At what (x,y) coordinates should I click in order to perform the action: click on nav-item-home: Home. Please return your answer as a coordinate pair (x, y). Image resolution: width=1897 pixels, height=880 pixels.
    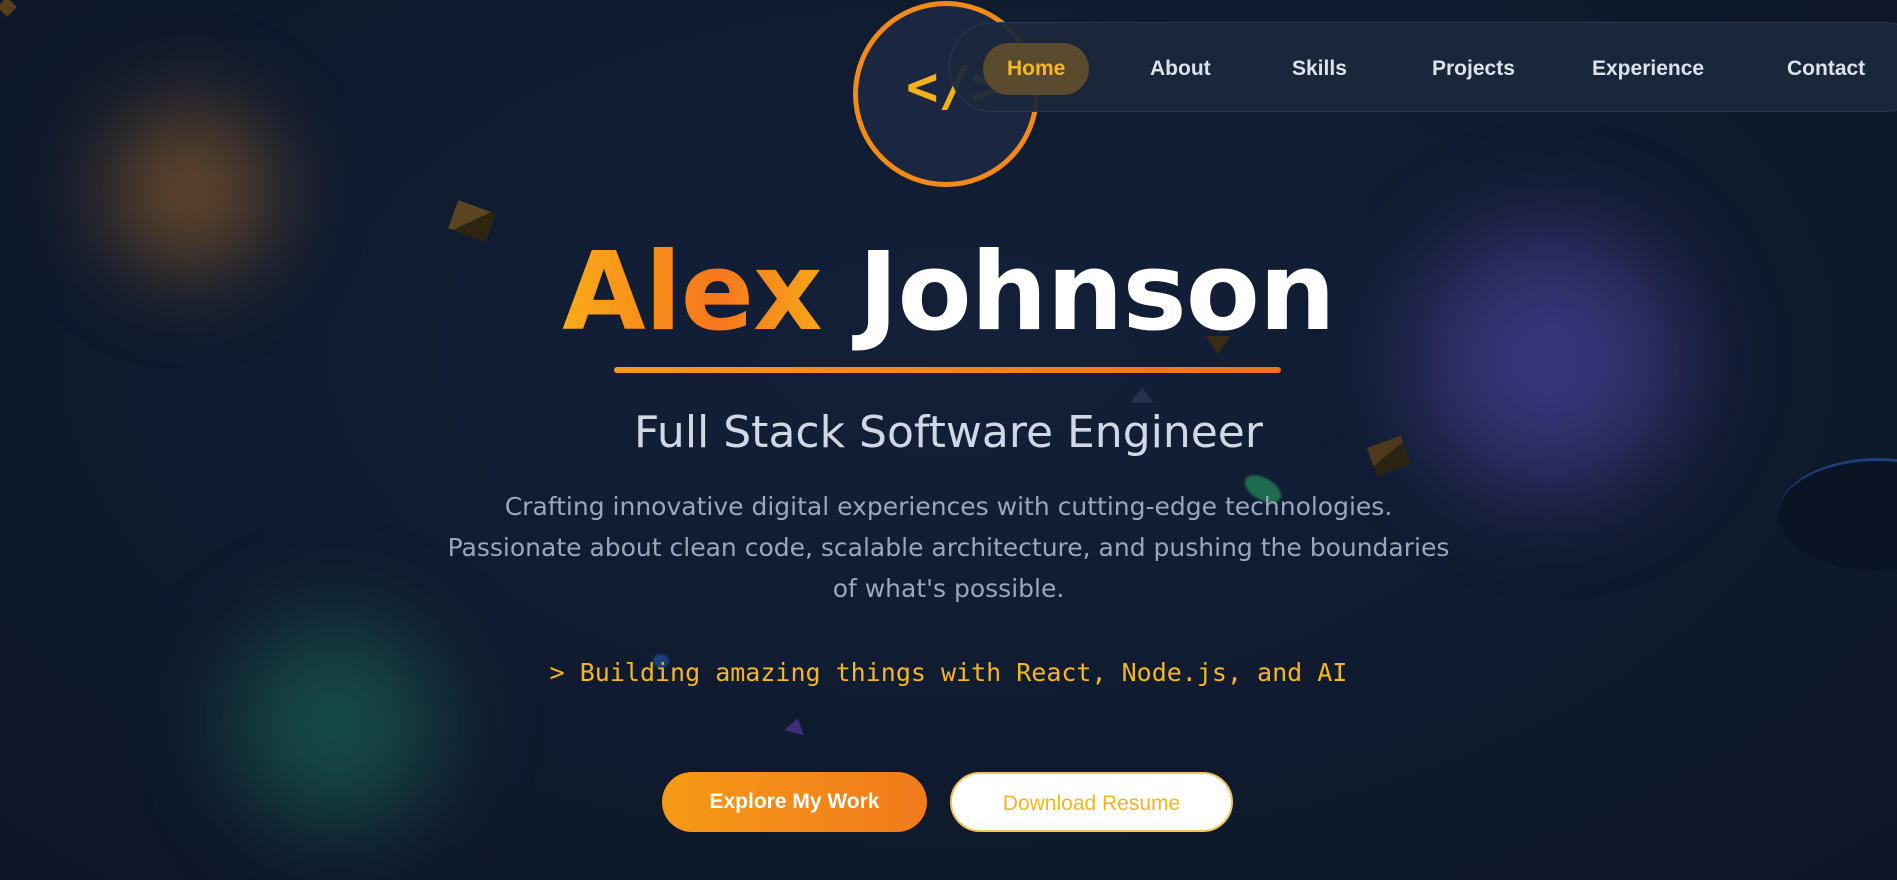
    Looking at the image, I should click on (1036, 69).